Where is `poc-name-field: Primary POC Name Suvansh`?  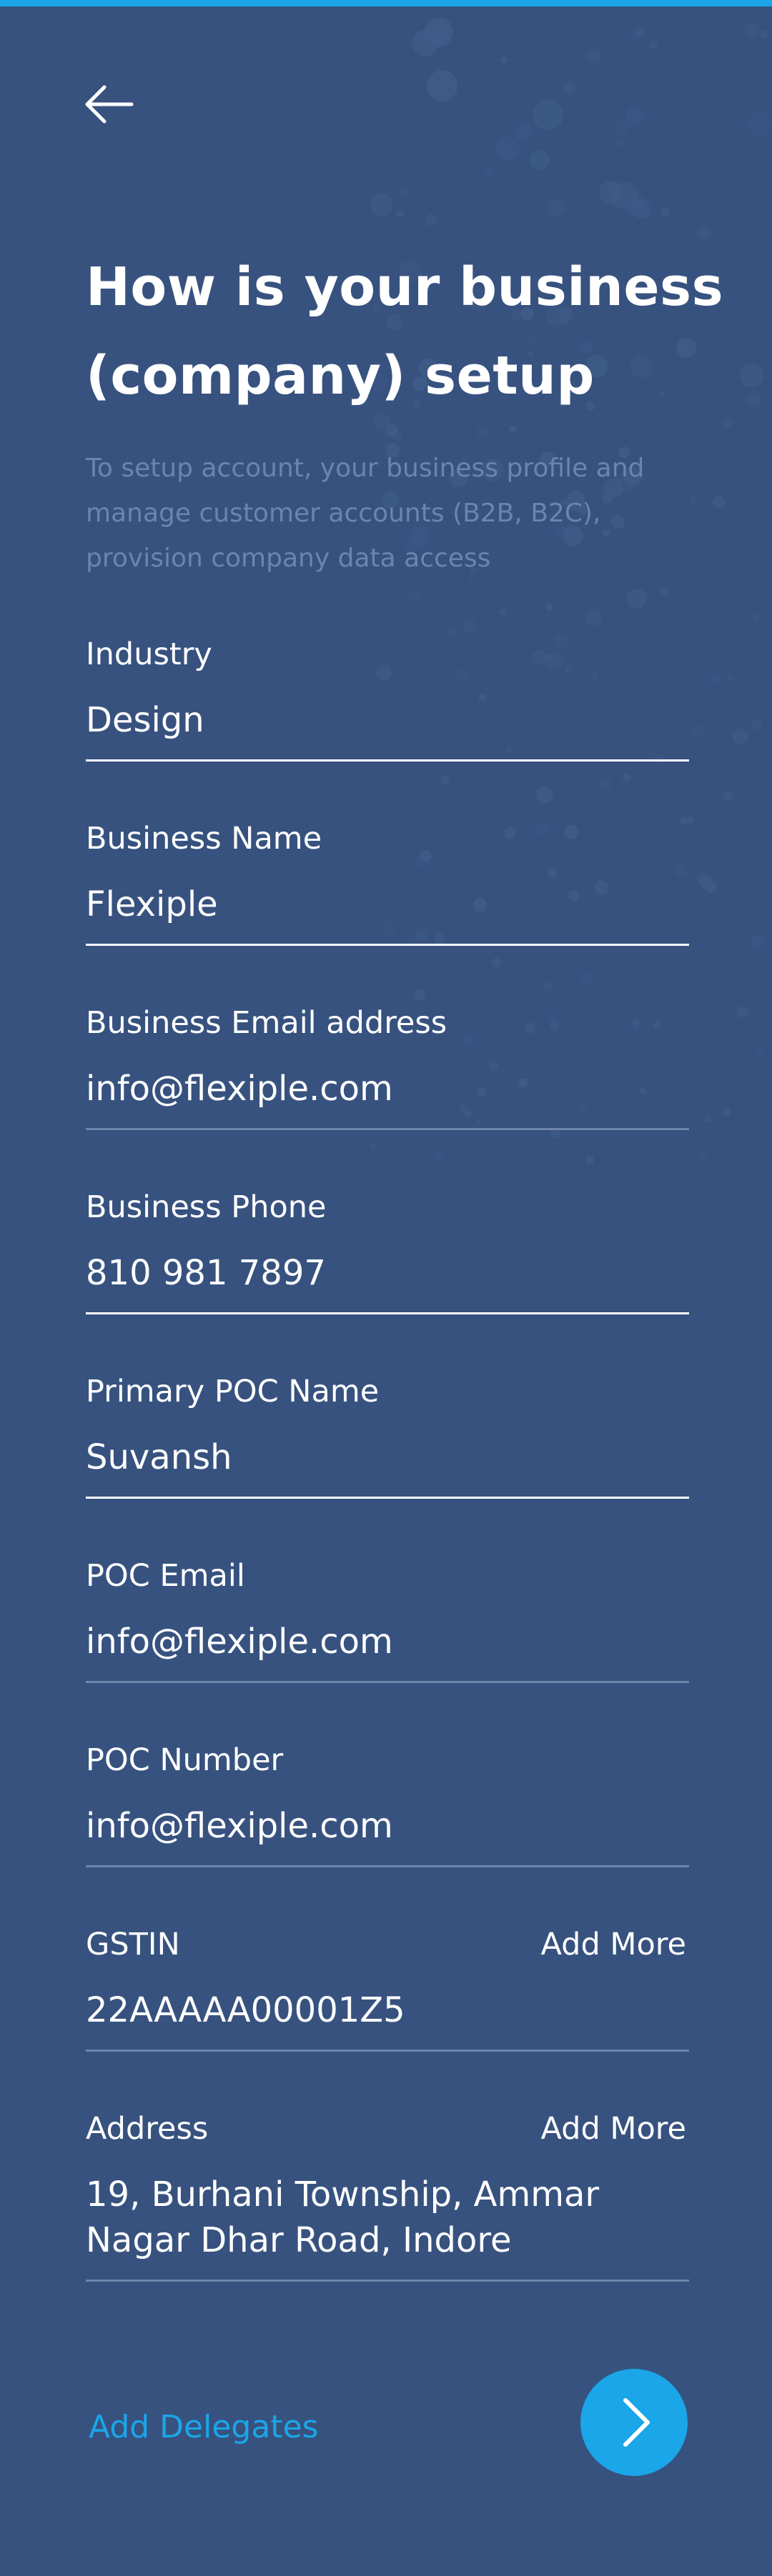
poc-name-field: Primary POC Name Suvansh is located at coordinates (387, 1436).